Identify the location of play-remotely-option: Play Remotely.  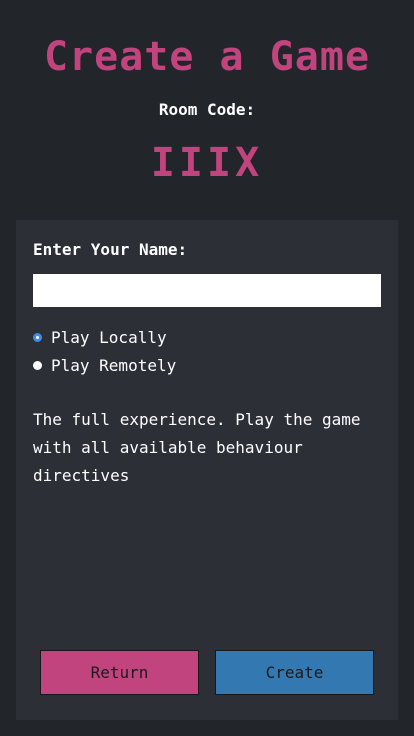
(104, 365).